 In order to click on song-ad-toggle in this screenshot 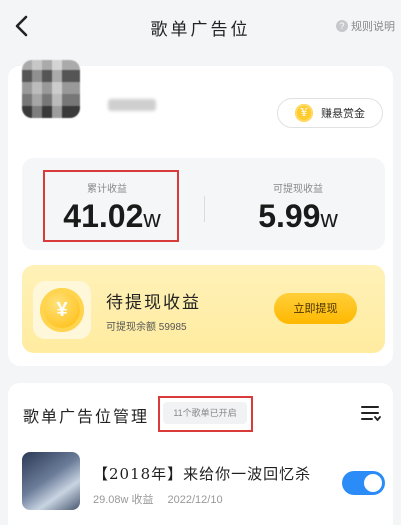, I will do `click(363, 483)`.